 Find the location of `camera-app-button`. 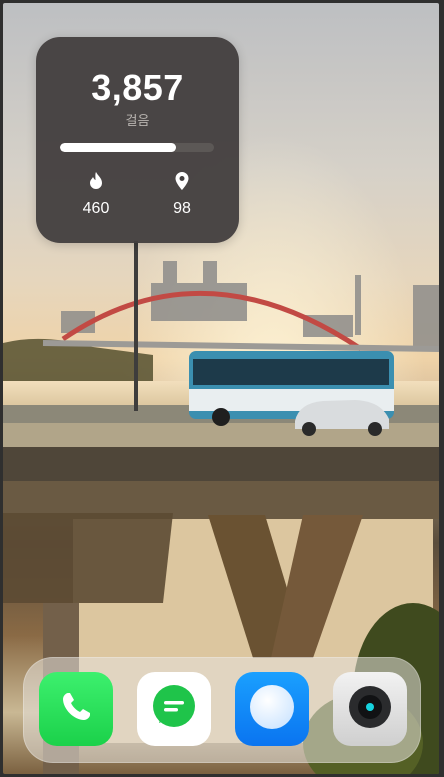

camera-app-button is located at coordinates (370, 709).